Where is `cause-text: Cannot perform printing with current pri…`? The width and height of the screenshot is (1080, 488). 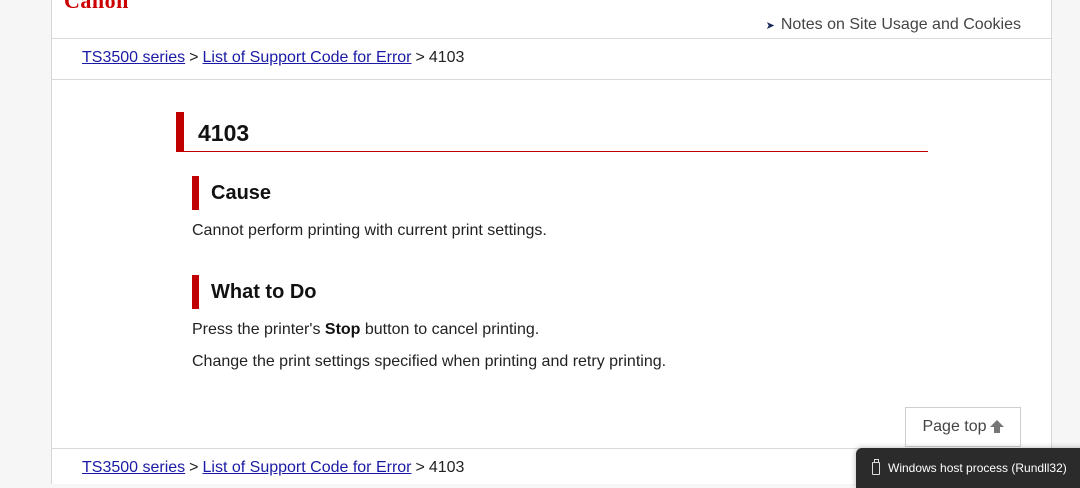 cause-text: Cannot perform printing with current pri… is located at coordinates (369, 230).